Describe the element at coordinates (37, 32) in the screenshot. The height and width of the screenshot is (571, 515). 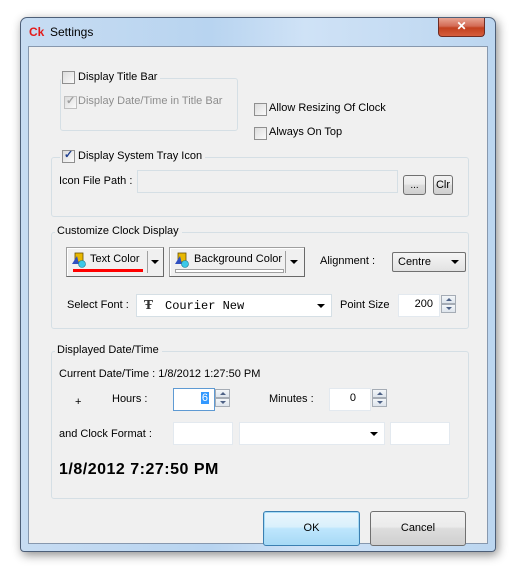
I see `app-icon: Ck` at that location.